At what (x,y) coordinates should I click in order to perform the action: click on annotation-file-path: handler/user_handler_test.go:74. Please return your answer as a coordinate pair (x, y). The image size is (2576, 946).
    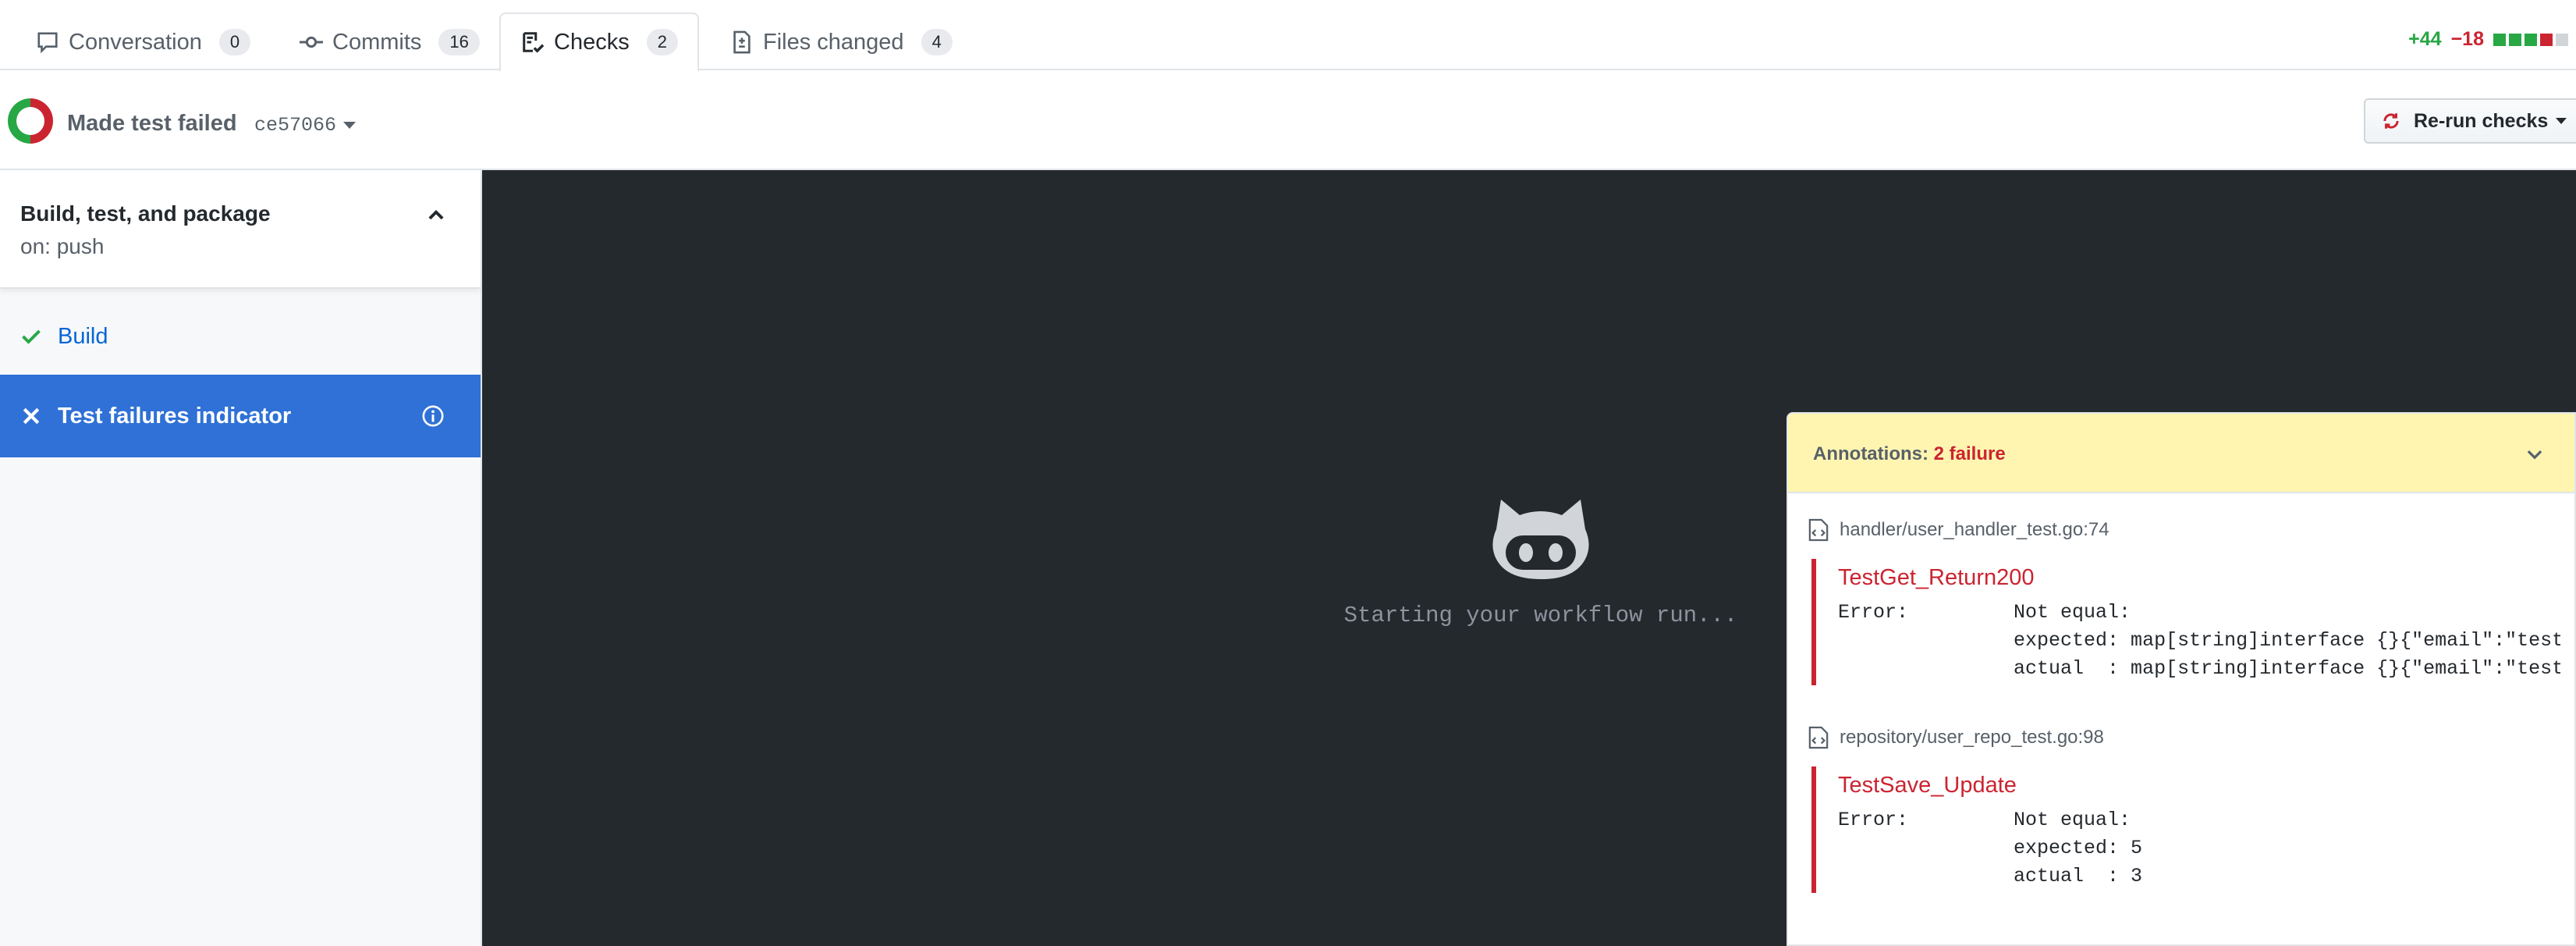
    Looking at the image, I should click on (1974, 529).